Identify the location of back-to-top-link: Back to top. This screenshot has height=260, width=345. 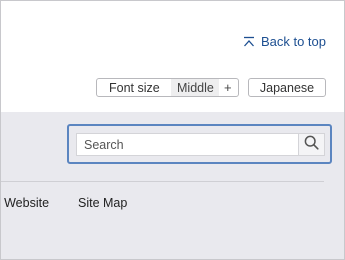
(284, 41).